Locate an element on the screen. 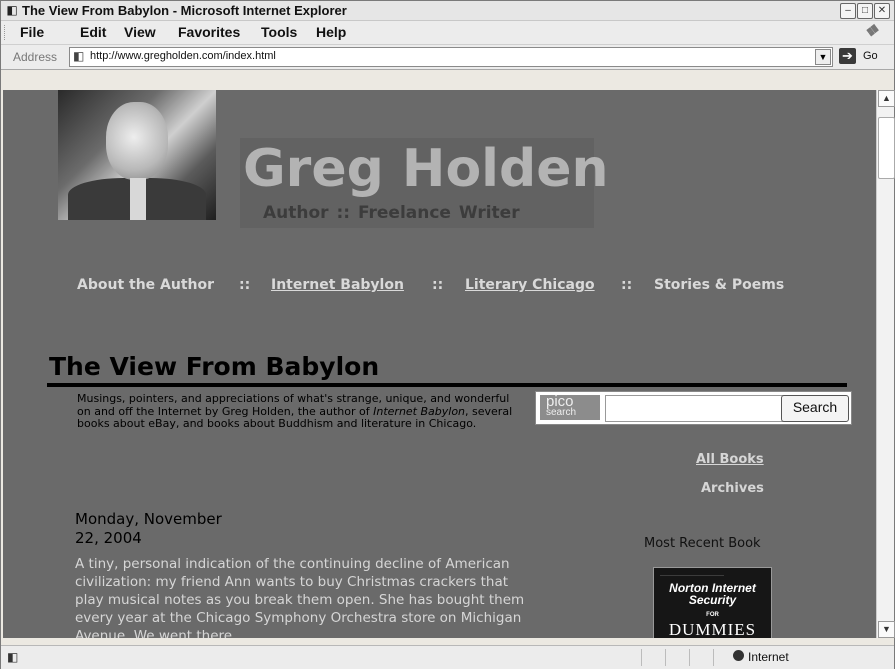  nav-about-the-author: About the Author is located at coordinates (145, 285).